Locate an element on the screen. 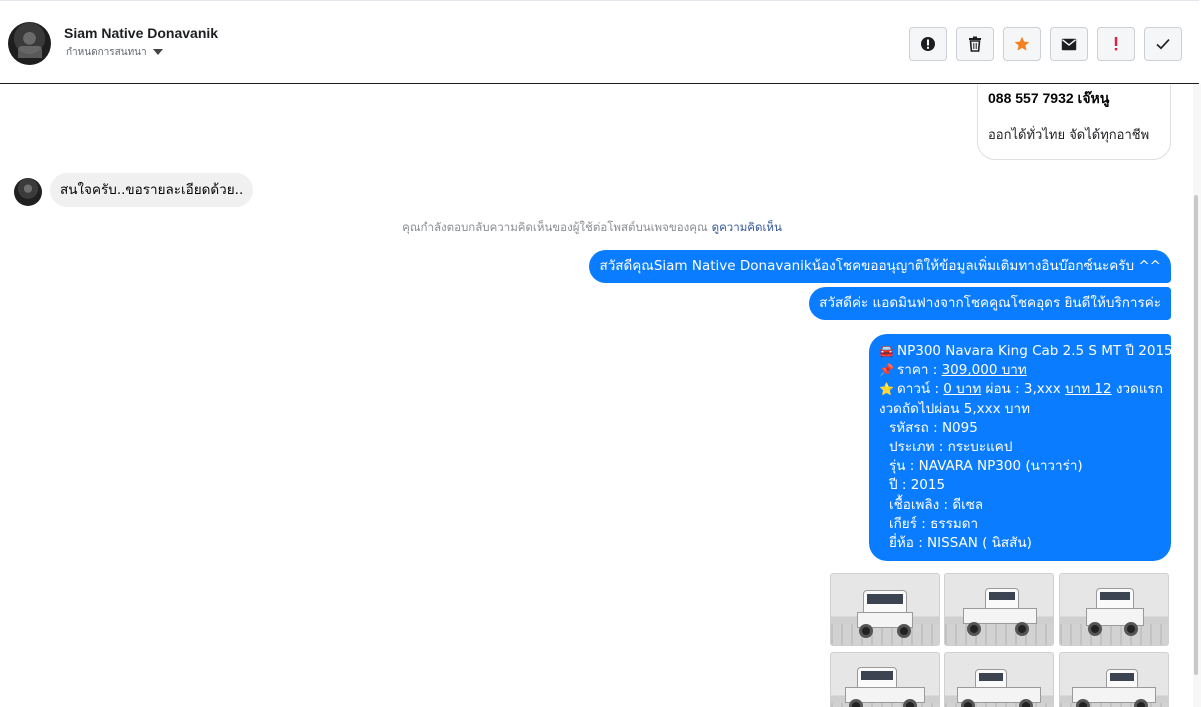 The height and width of the screenshot is (707, 1201). follow-up-button is located at coordinates (1116, 44).